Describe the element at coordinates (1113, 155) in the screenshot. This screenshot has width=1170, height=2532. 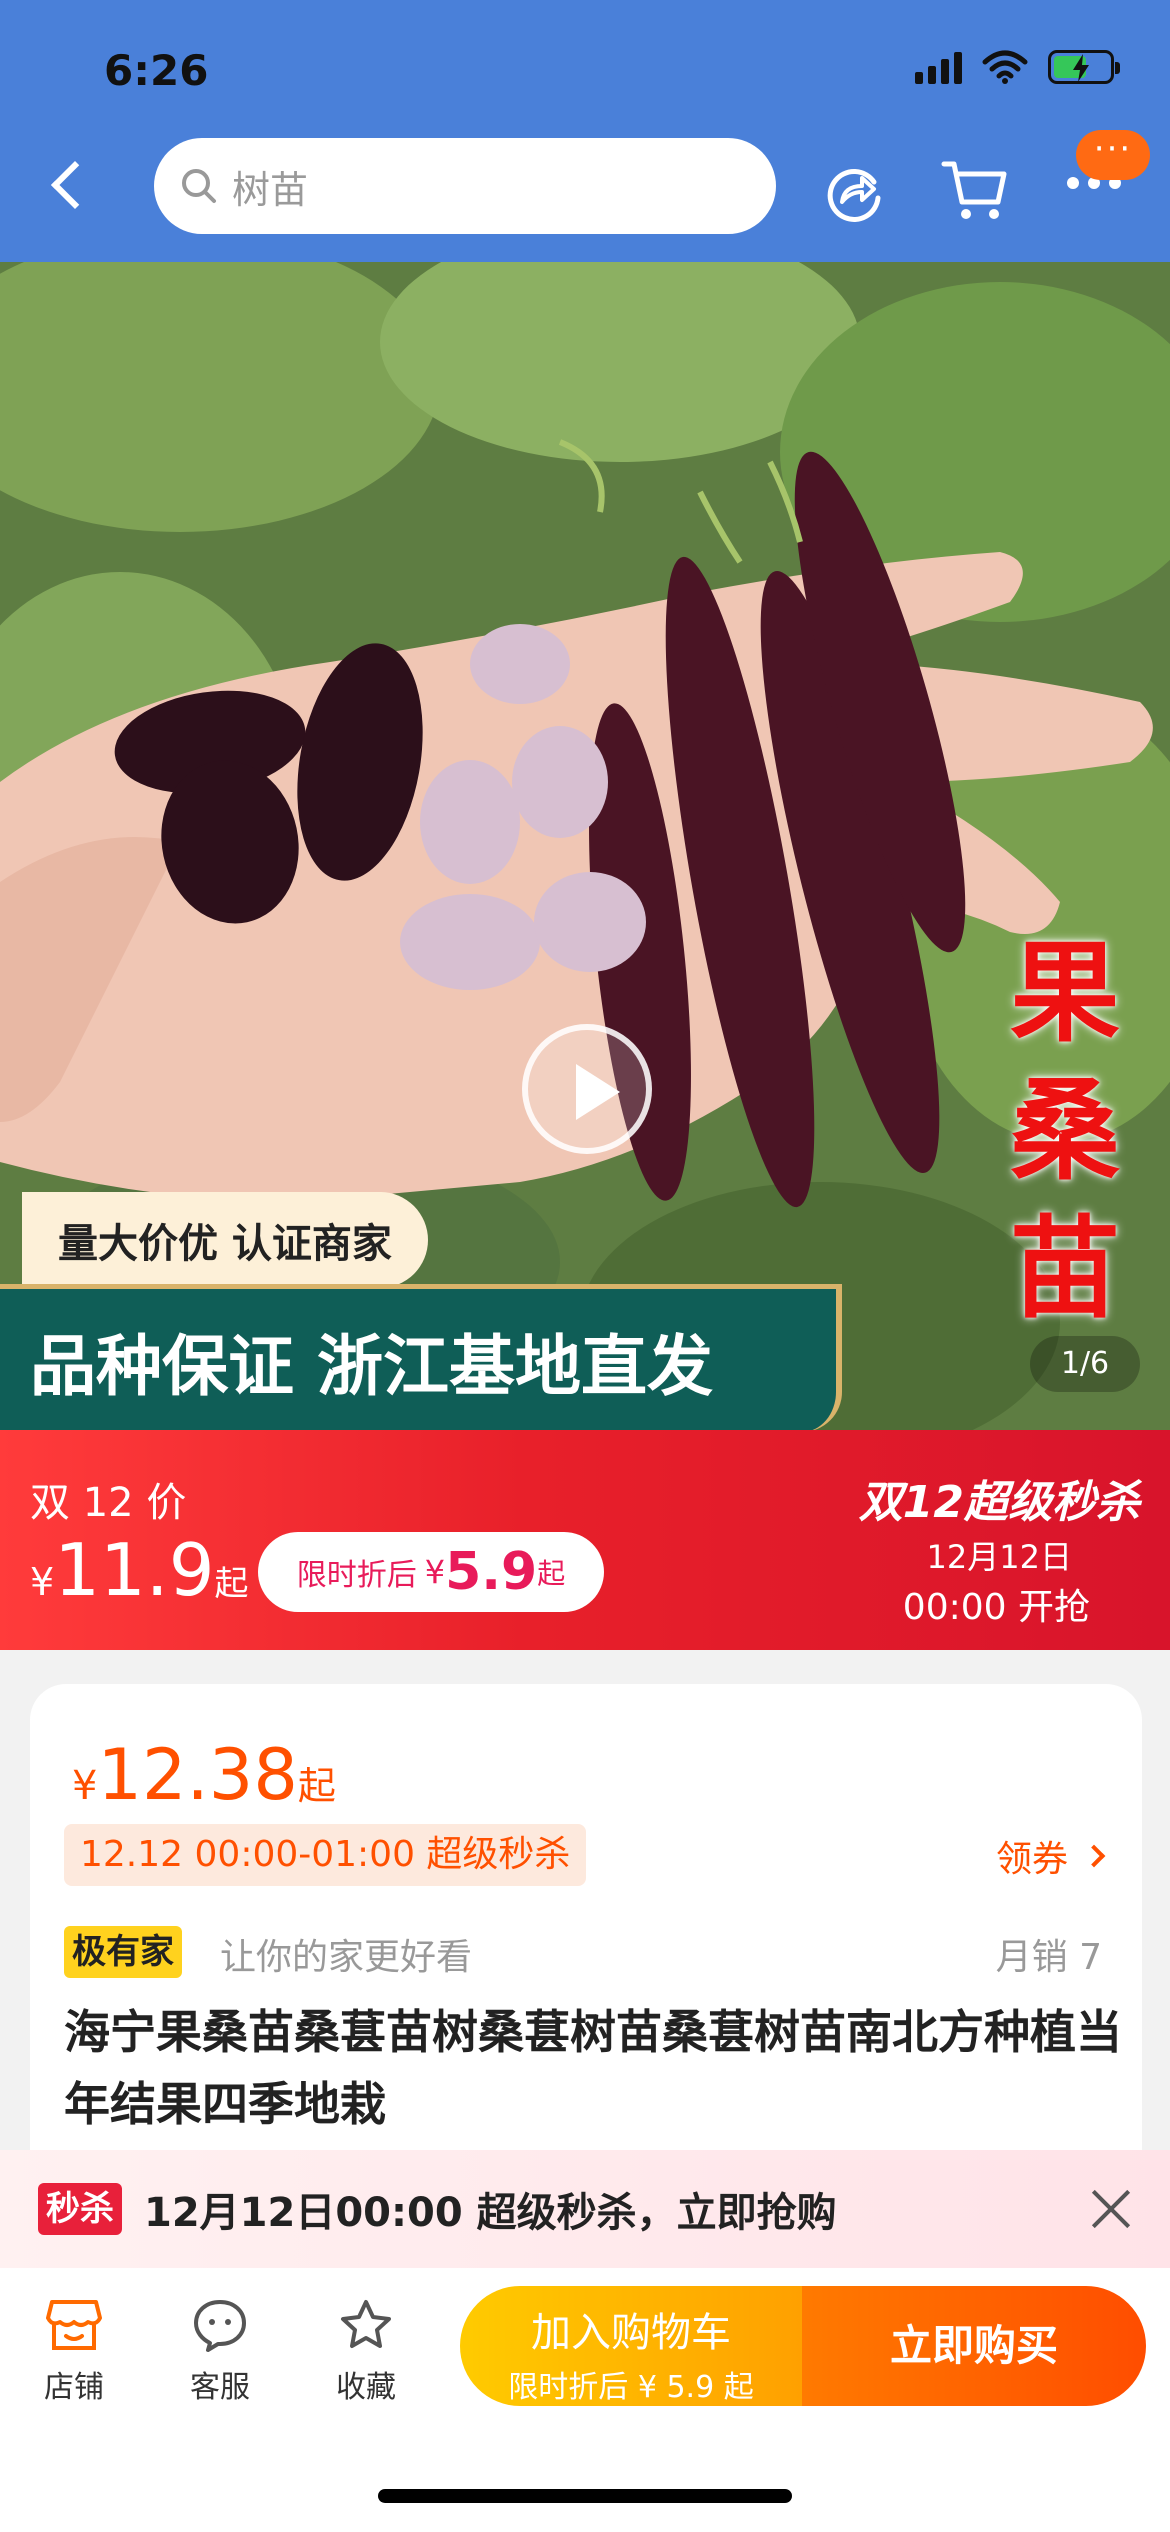
I see `message-badge: ···` at that location.